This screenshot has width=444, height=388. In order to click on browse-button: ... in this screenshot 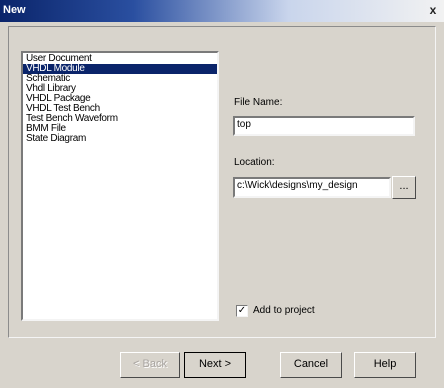, I will do `click(404, 187)`.